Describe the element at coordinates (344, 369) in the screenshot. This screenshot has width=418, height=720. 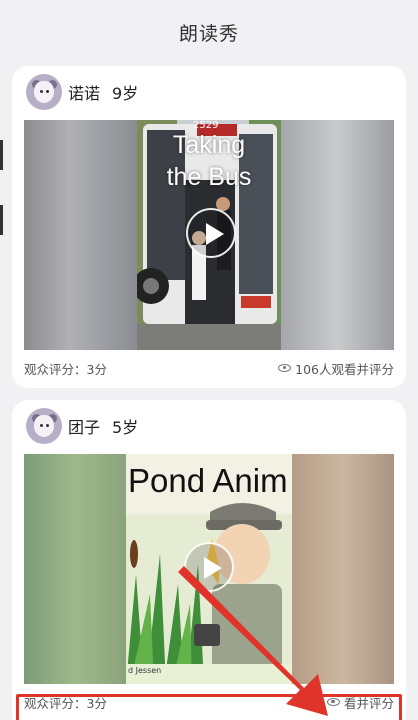
I see `view-count-text: 106人观看并评分` at that location.